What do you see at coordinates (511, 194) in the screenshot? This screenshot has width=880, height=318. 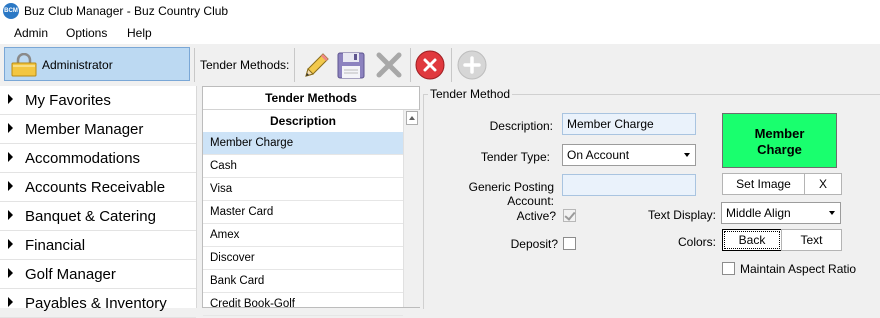 I see `generic-posting-label: Generic Posting Account:` at bounding box center [511, 194].